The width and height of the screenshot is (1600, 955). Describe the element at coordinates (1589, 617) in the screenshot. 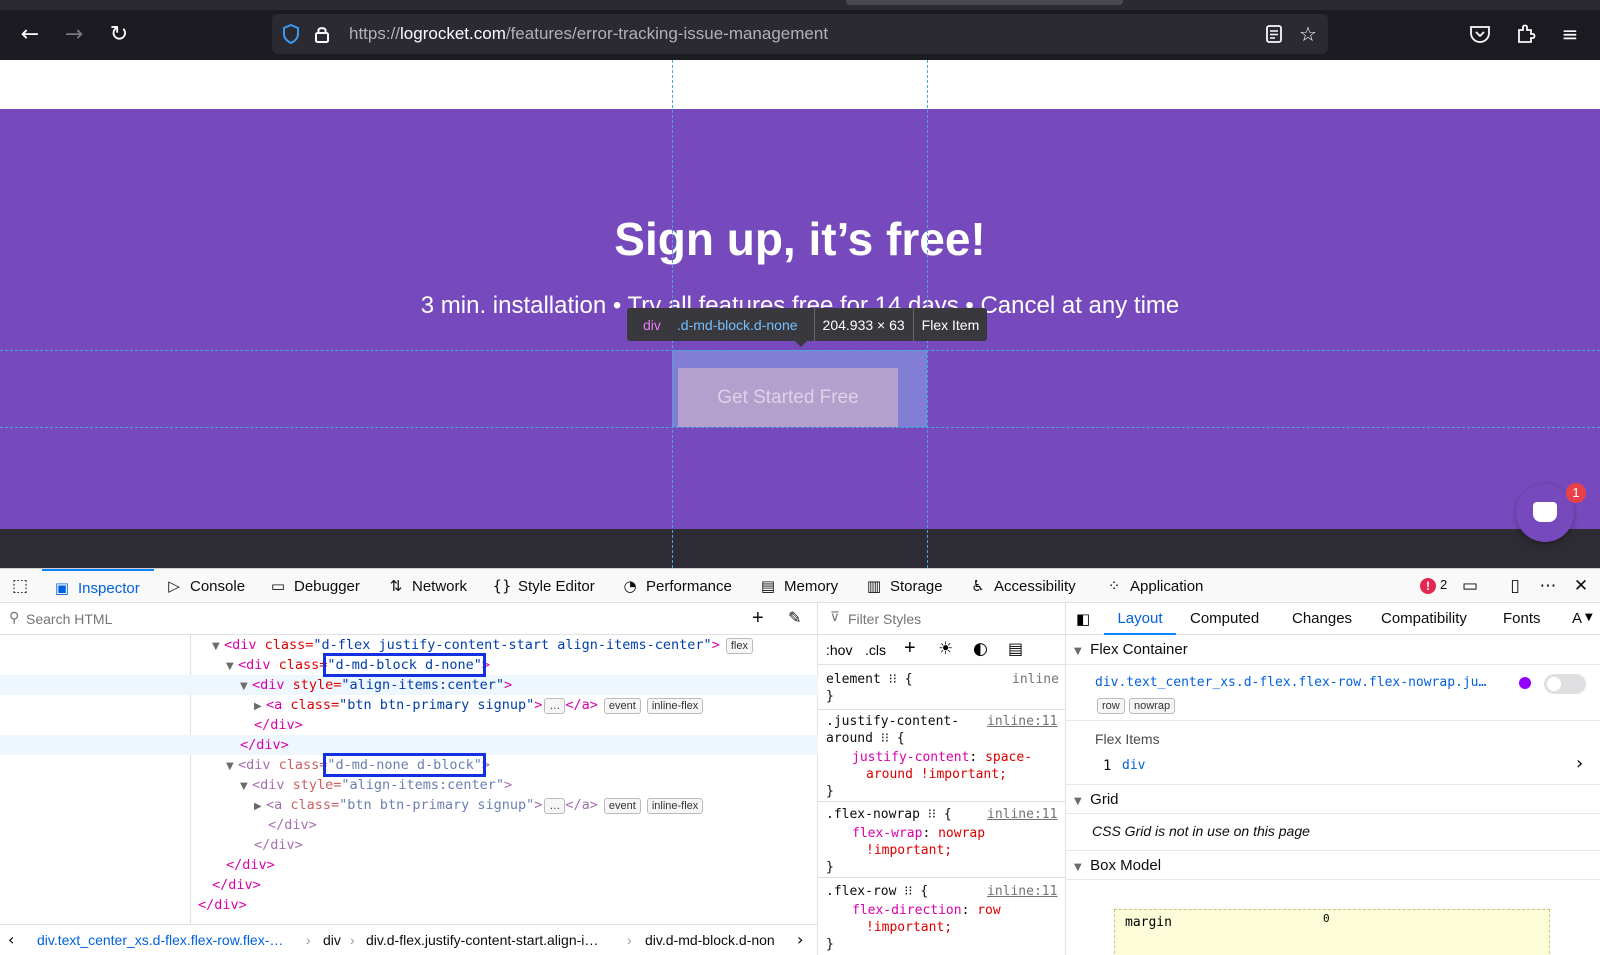

I see `chevron-down-icon: ▼` at that location.